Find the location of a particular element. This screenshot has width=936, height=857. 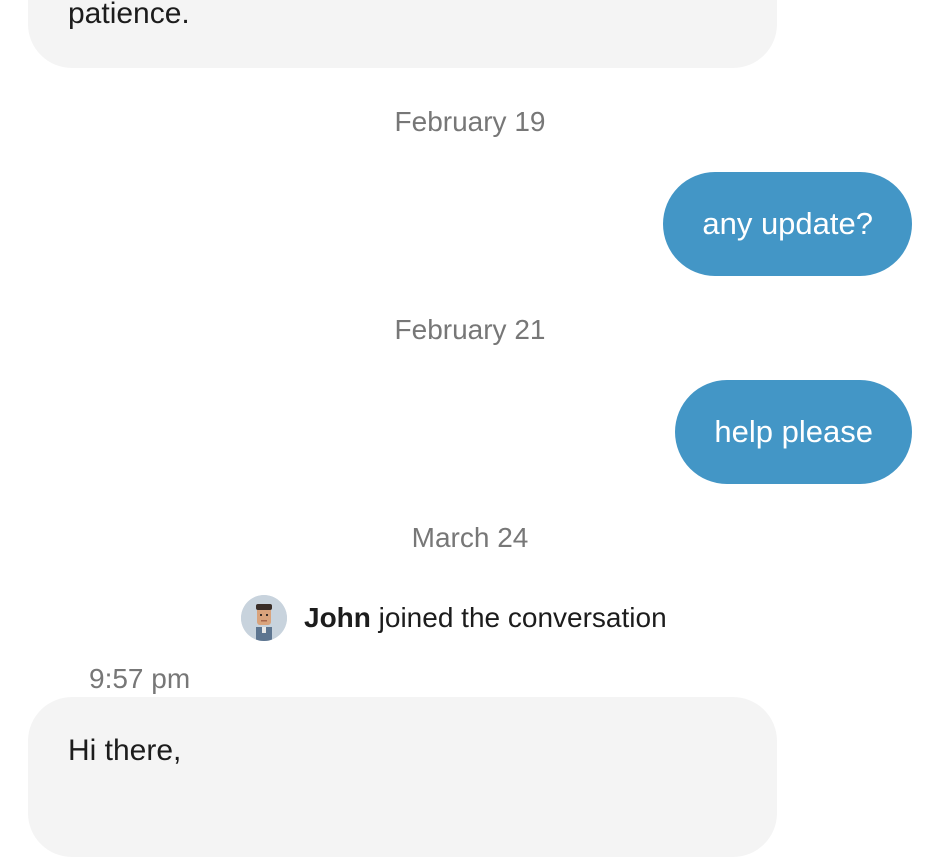

participant-name: John is located at coordinates (337, 617).